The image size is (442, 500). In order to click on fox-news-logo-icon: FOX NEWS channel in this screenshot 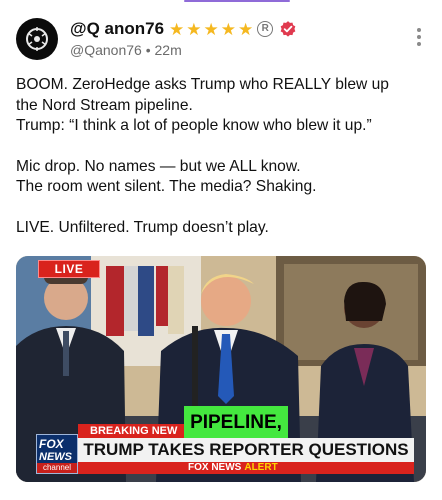, I will do `click(57, 454)`.